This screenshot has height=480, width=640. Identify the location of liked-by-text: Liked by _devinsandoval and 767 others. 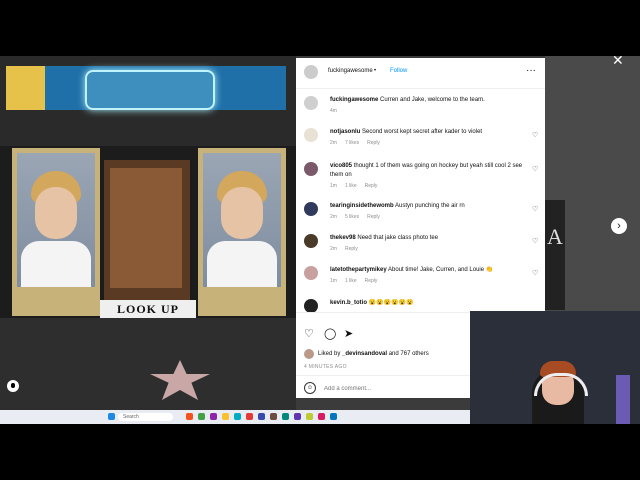
(373, 354).